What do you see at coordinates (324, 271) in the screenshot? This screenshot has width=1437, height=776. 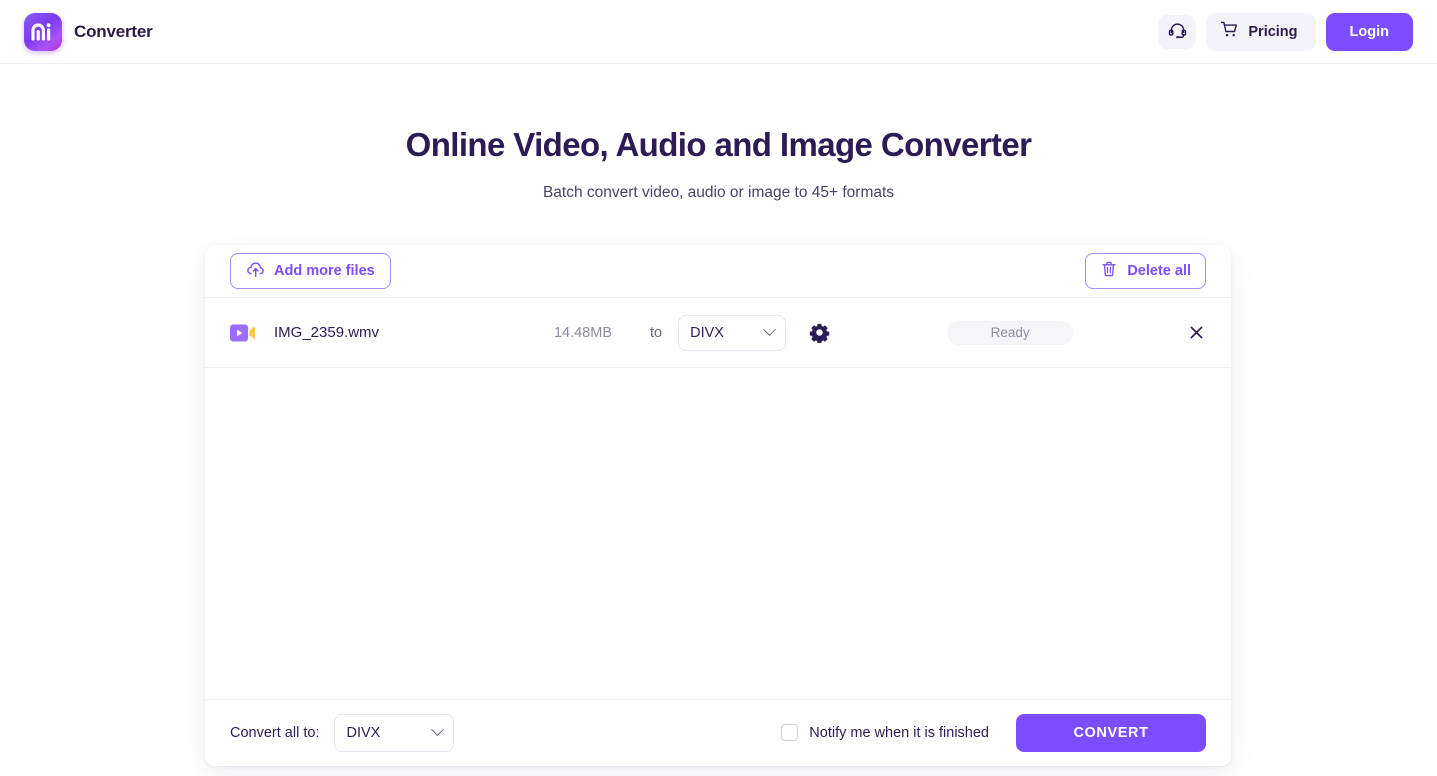 I see `add-more-files-label: Add more files` at bounding box center [324, 271].